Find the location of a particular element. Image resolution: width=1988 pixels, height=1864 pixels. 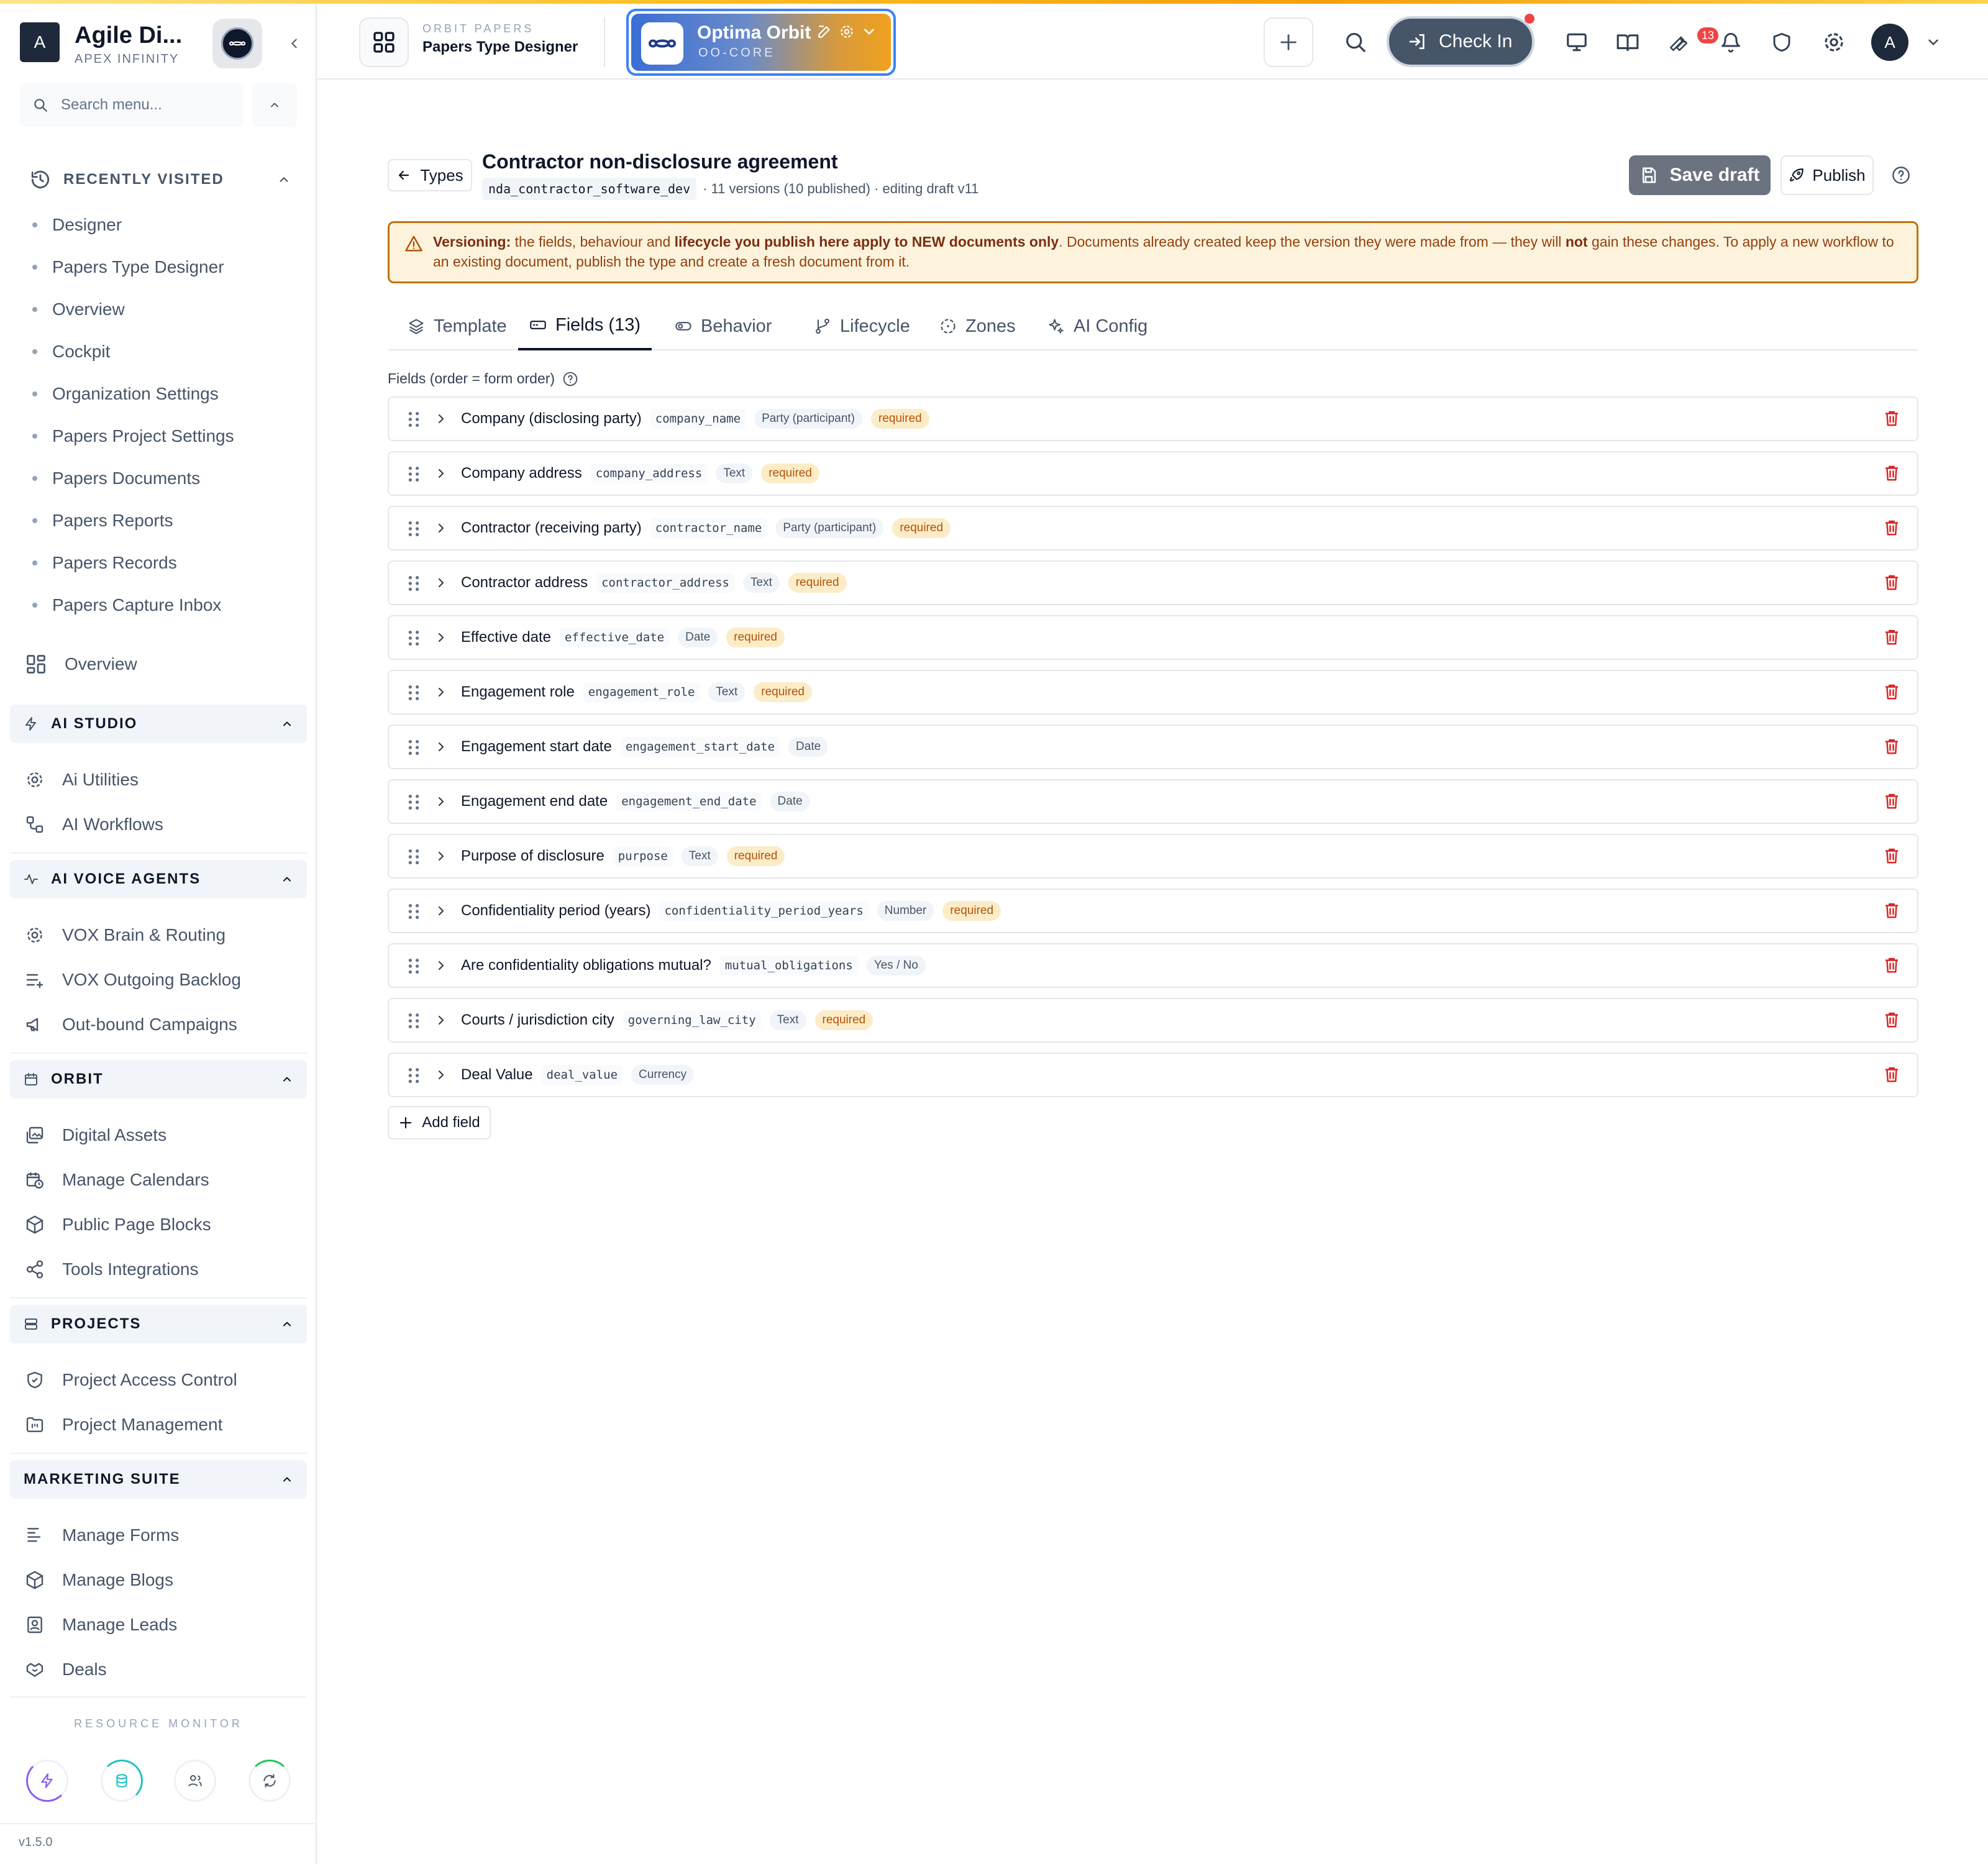

recent-item: Papers Records is located at coordinates (162, 563).